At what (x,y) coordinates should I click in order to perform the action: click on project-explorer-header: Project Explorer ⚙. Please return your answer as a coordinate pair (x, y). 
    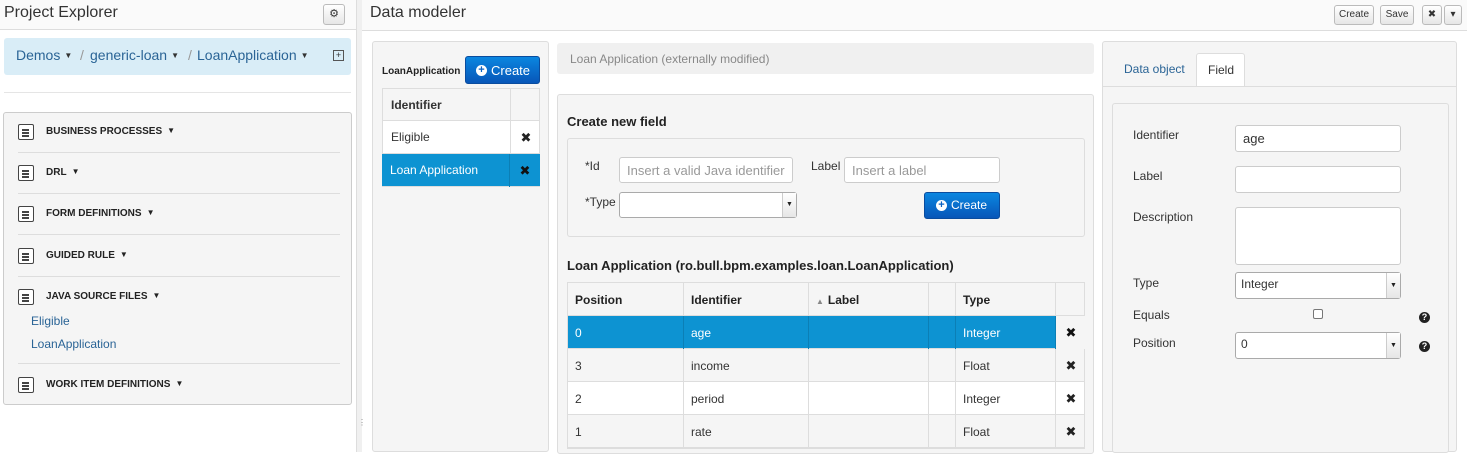
    Looking at the image, I should click on (178, 15).